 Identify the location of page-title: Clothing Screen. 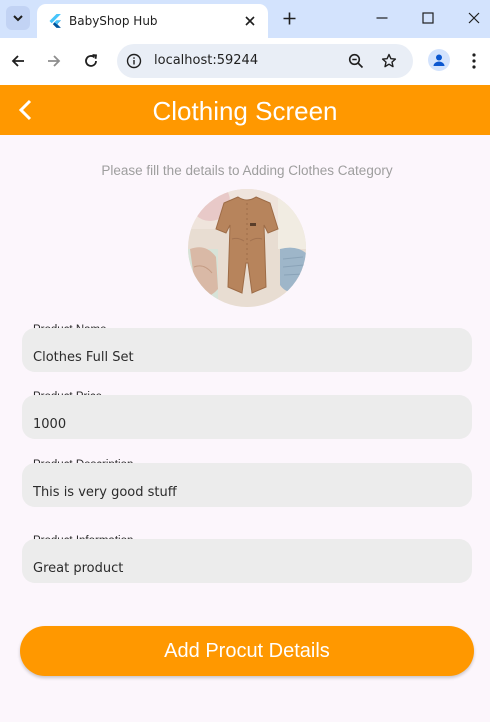
(245, 111).